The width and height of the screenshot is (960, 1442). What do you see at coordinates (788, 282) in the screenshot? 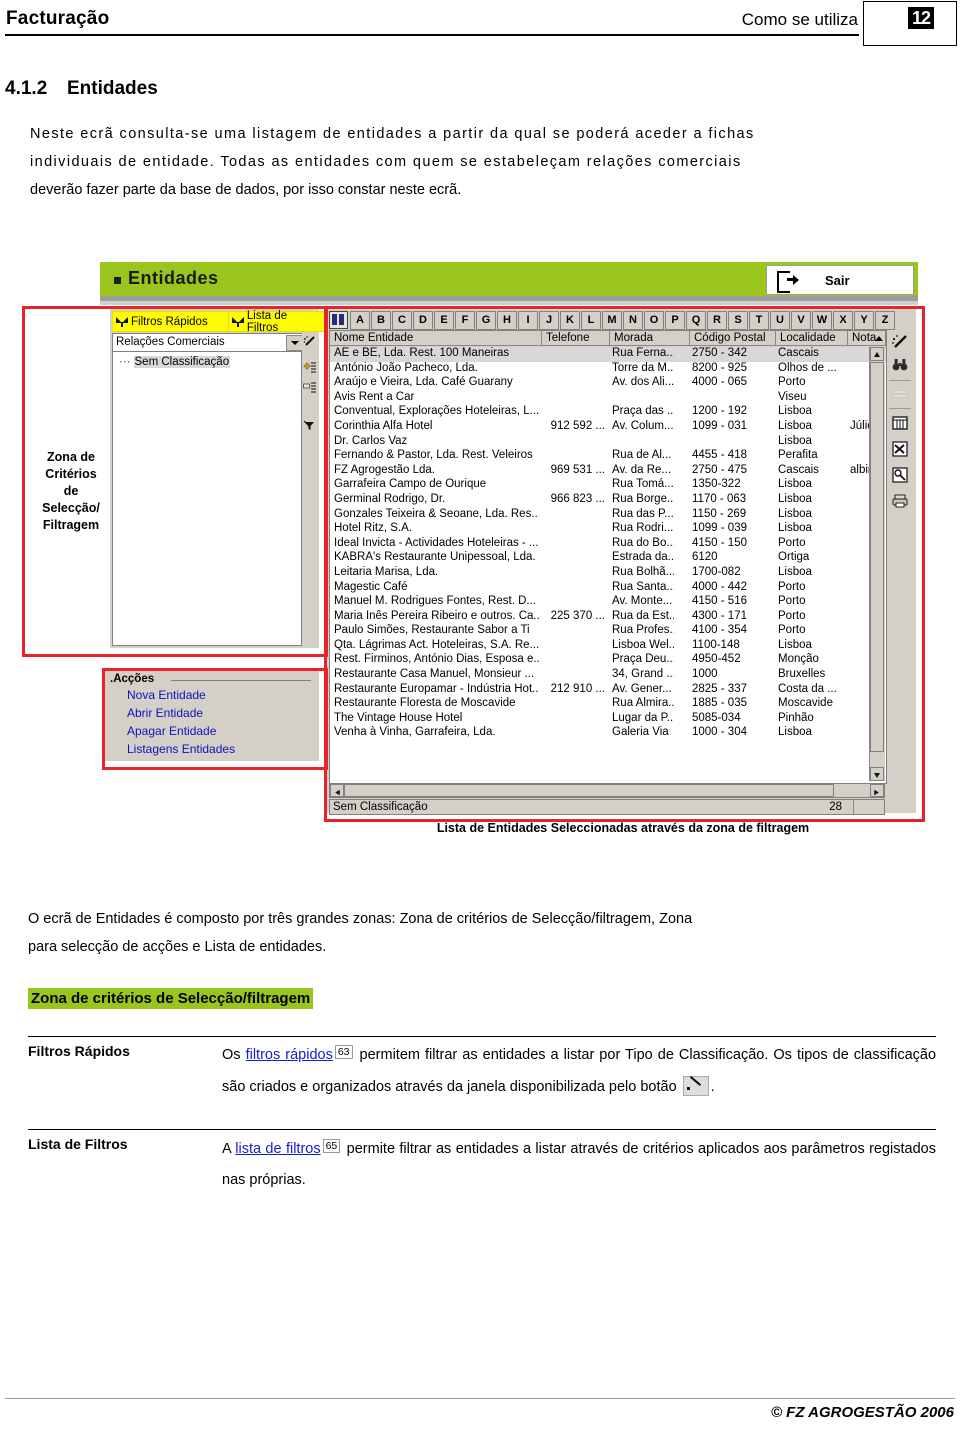
I see `exit-icon` at bounding box center [788, 282].